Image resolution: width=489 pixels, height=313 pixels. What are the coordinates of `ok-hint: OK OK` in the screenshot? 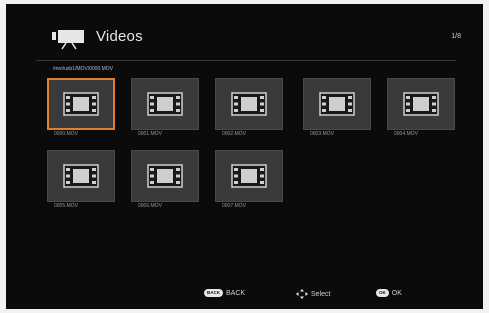 It's located at (389, 293).